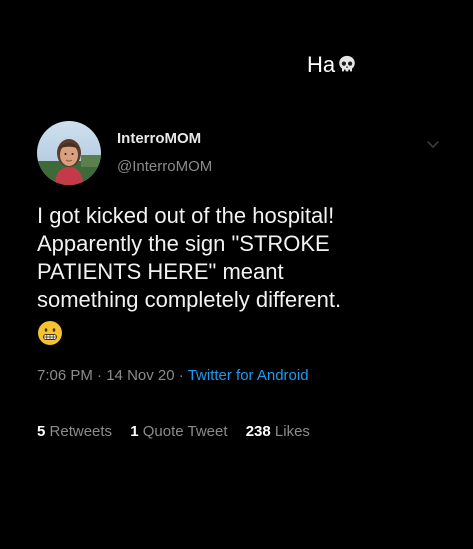 Image resolution: width=473 pixels, height=549 pixels. I want to click on tweet-time: 7:06 PM, so click(65, 375).